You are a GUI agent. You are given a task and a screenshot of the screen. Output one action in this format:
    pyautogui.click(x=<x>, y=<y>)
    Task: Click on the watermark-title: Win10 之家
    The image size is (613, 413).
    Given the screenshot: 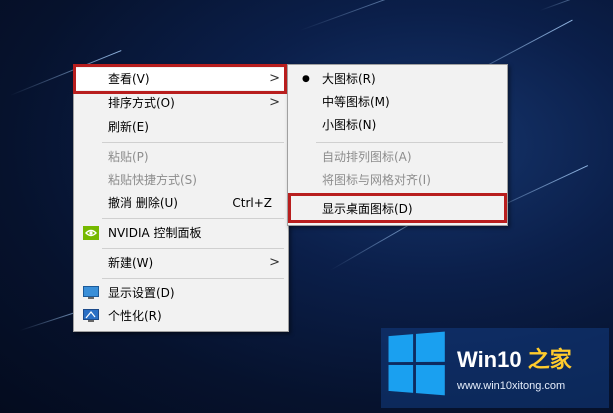 What is the action you would take?
    pyautogui.click(x=514, y=358)
    